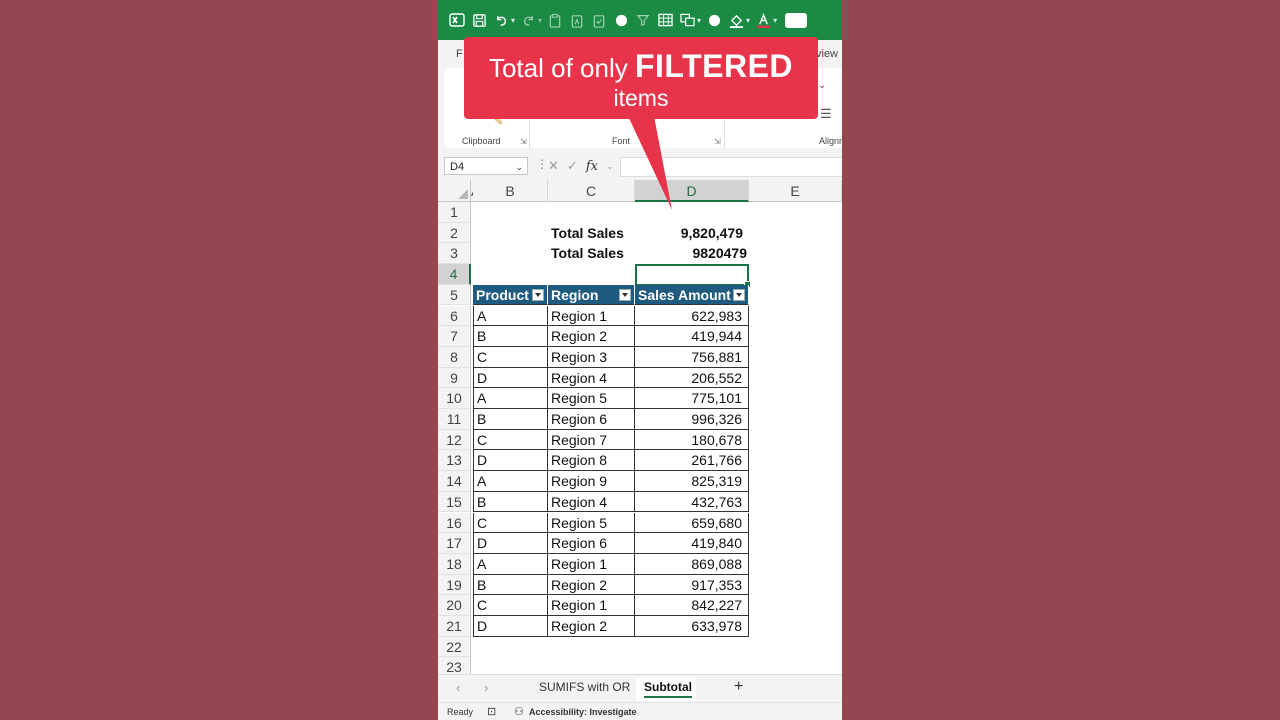 The width and height of the screenshot is (1280, 720). What do you see at coordinates (643, 20) in the screenshot?
I see `filter-icon` at bounding box center [643, 20].